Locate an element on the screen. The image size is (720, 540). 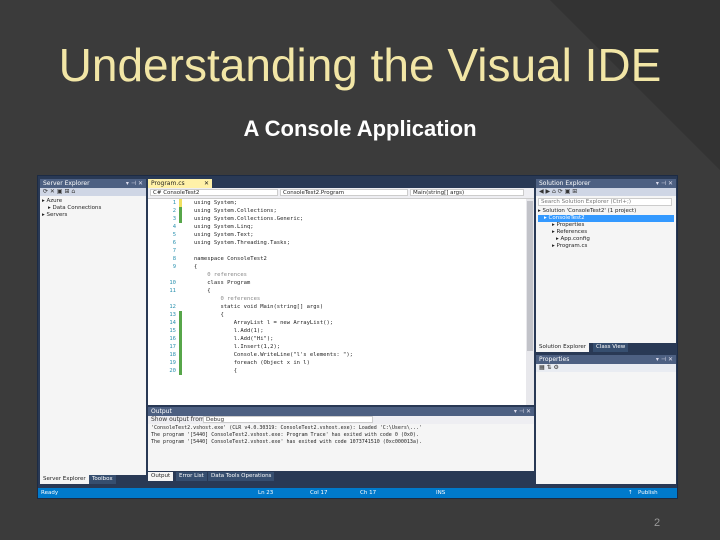
code-text: l.Insert(1,2); is located at coordinates (237, 347).